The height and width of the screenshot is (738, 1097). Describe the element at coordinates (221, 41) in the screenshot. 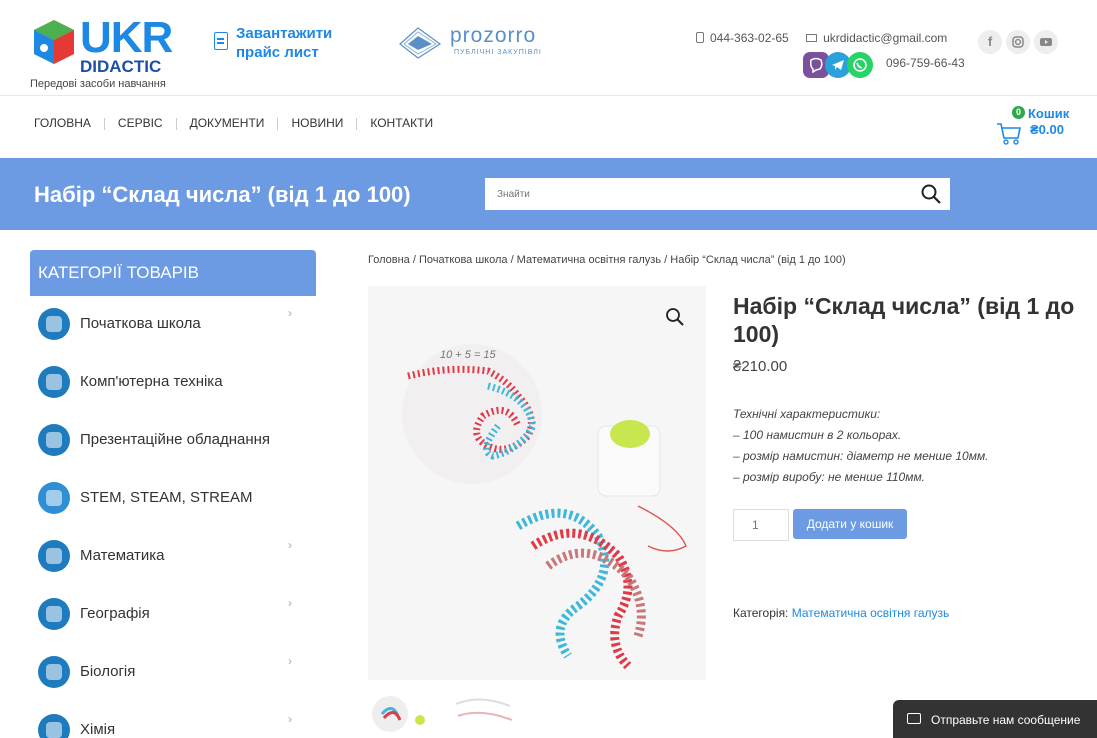

I see `document-icon` at that location.